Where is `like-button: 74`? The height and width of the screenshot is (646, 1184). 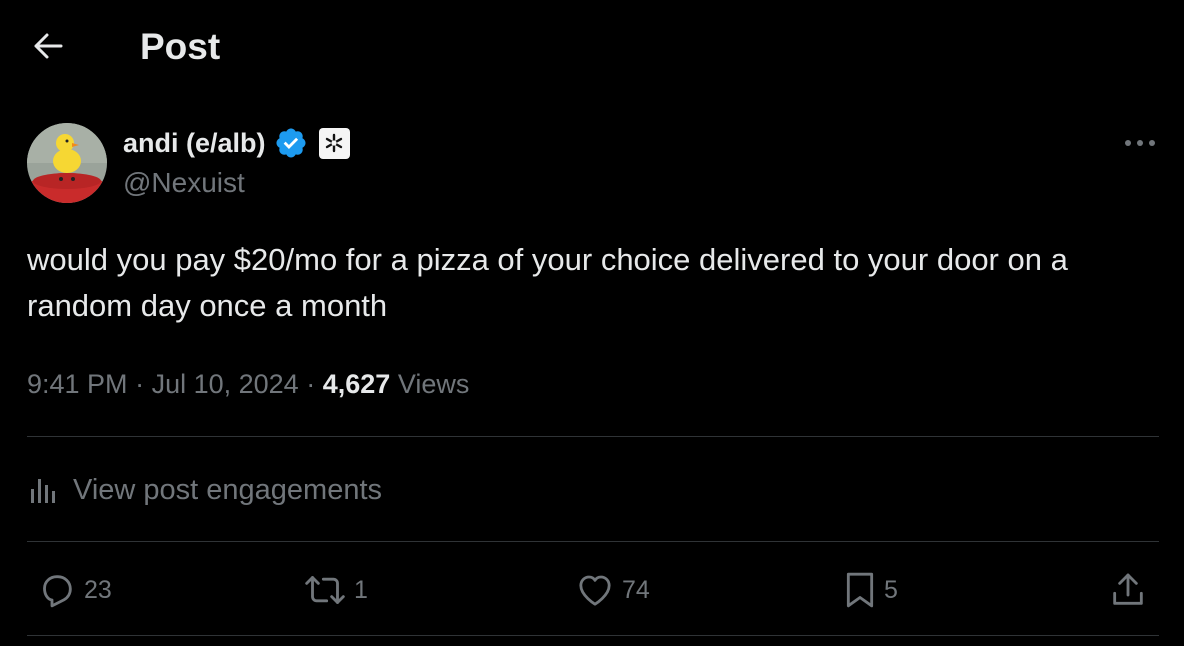
like-button: 74 is located at coordinates (612, 590).